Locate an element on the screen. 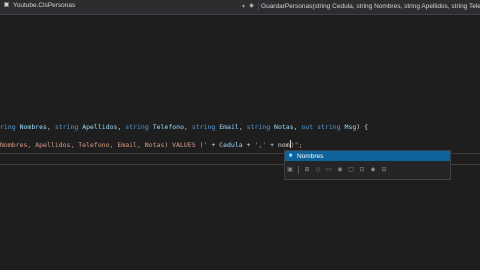 The height and width of the screenshot is (270, 480). method-filter-icon: ⊡ is located at coordinates (362, 170).